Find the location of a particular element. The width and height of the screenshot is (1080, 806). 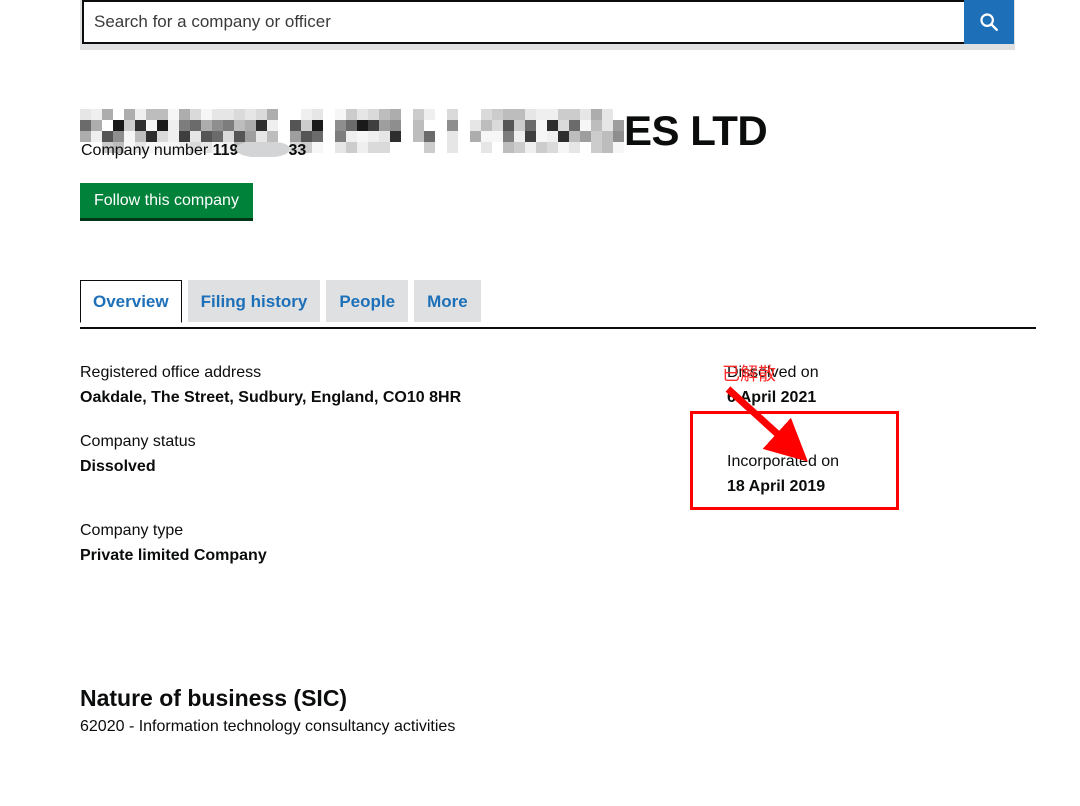

company-search-form is located at coordinates (548, 22).